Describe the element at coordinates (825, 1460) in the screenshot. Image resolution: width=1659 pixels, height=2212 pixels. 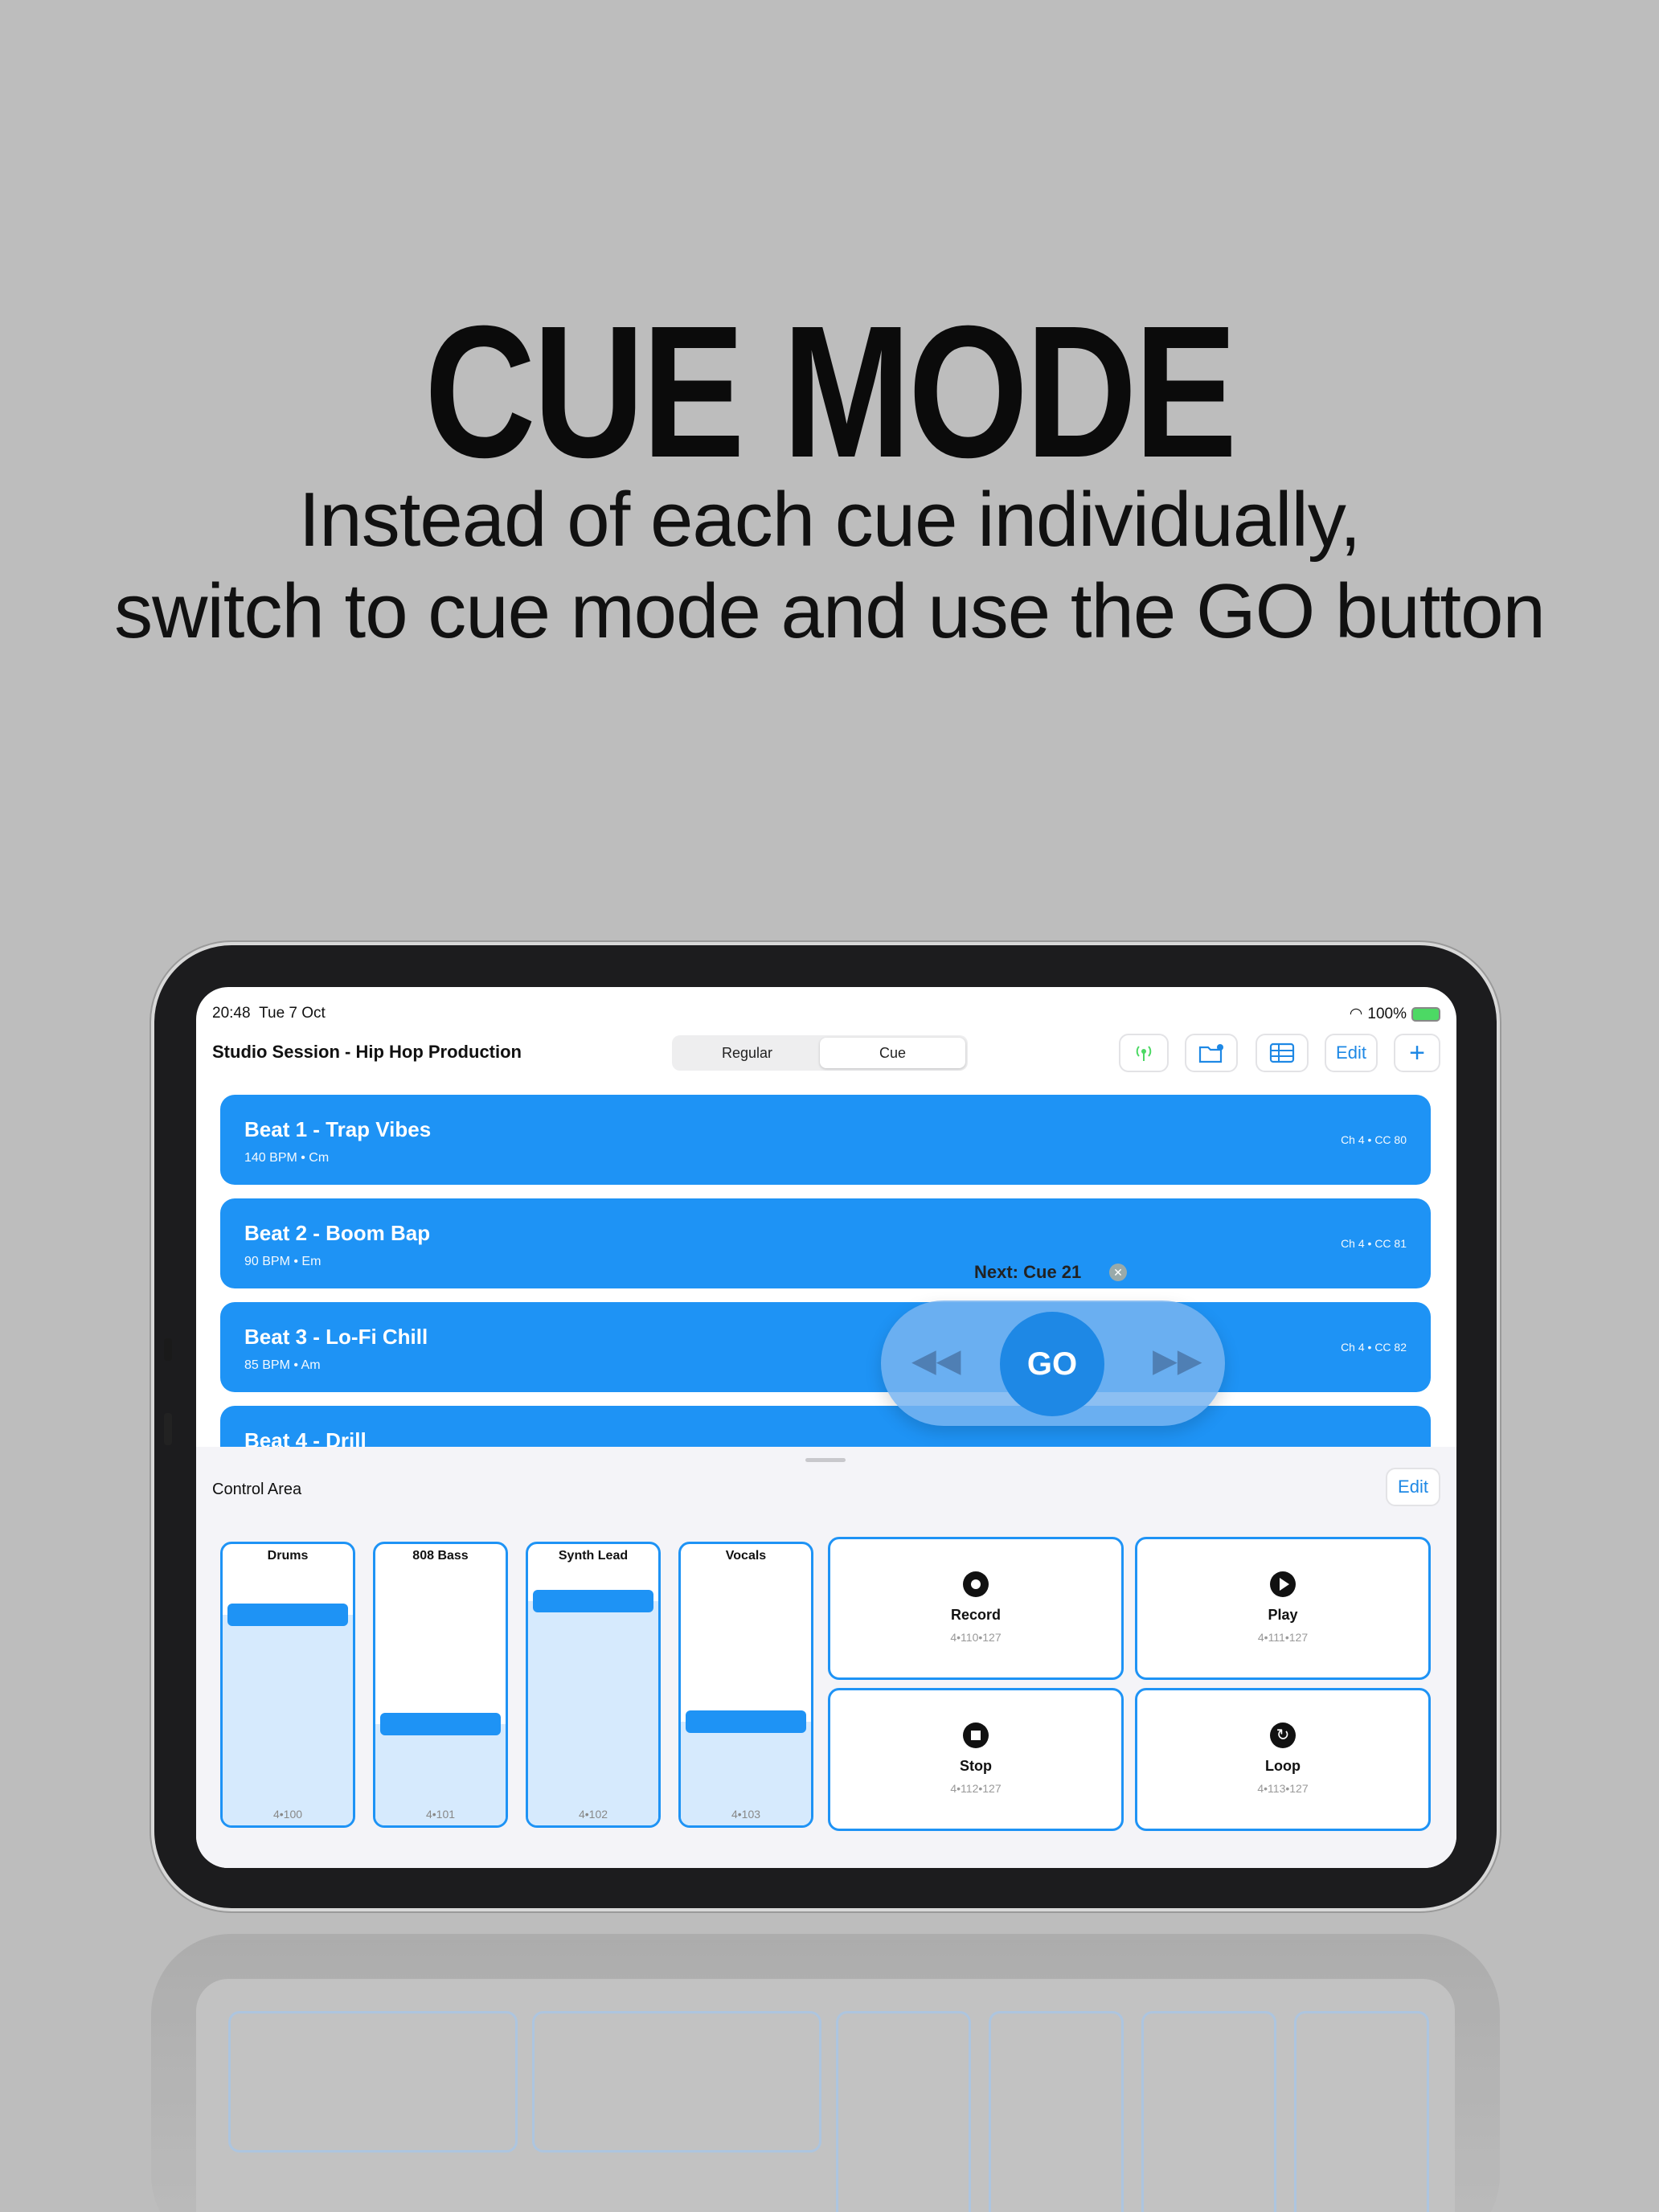
I see `drag-handle` at that location.